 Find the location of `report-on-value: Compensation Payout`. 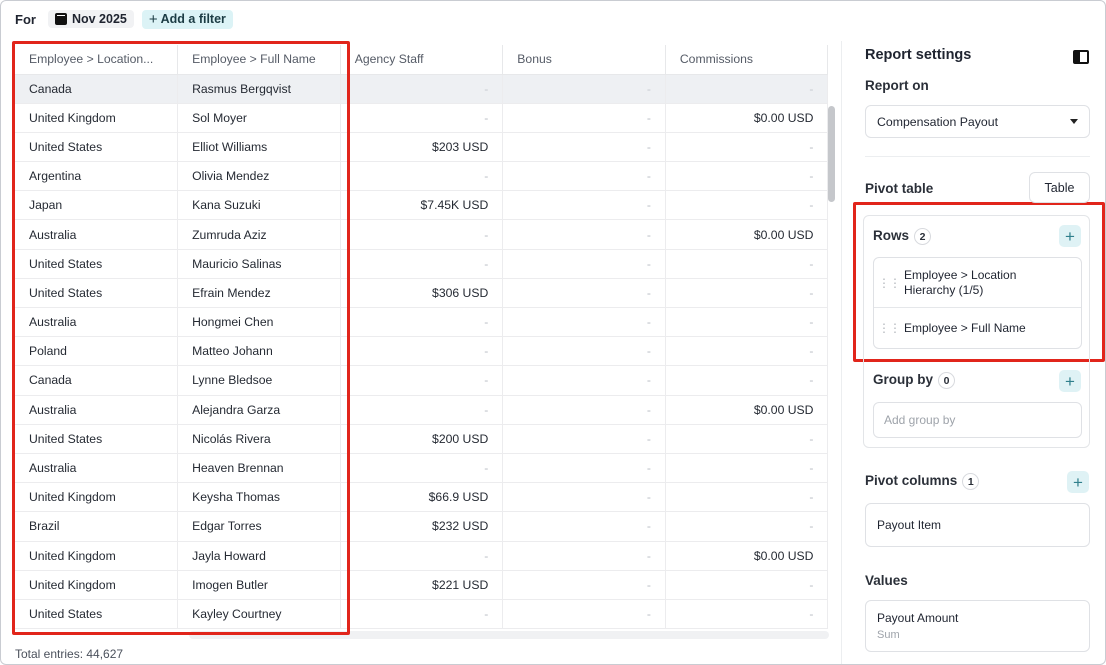

report-on-value: Compensation Payout is located at coordinates (937, 121).